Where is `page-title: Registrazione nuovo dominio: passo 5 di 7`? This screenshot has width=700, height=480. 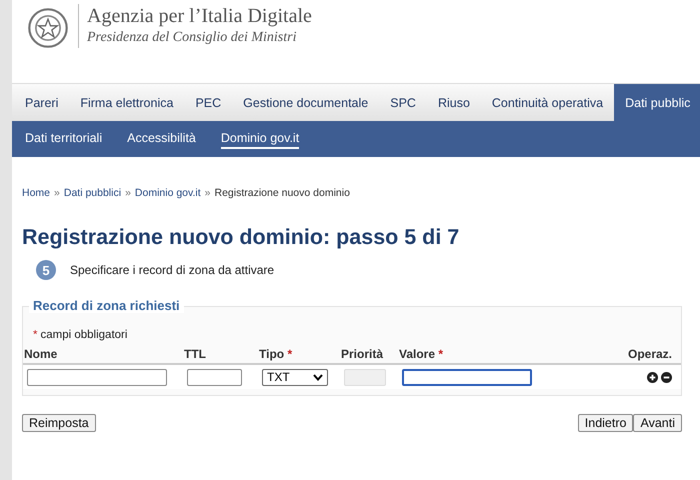 page-title: Registrazione nuovo dominio: passo 5 di 7 is located at coordinates (241, 237).